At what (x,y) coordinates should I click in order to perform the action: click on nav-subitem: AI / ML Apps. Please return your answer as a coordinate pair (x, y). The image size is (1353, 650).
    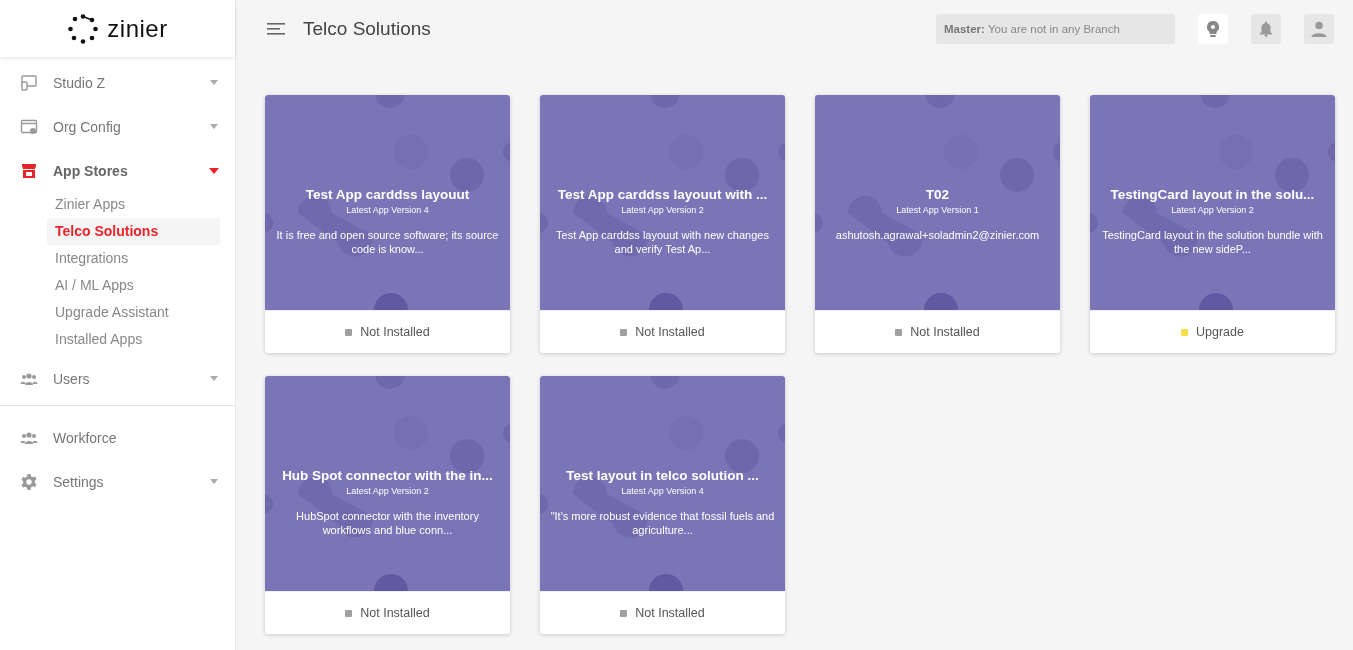
    Looking at the image, I should click on (133, 285).